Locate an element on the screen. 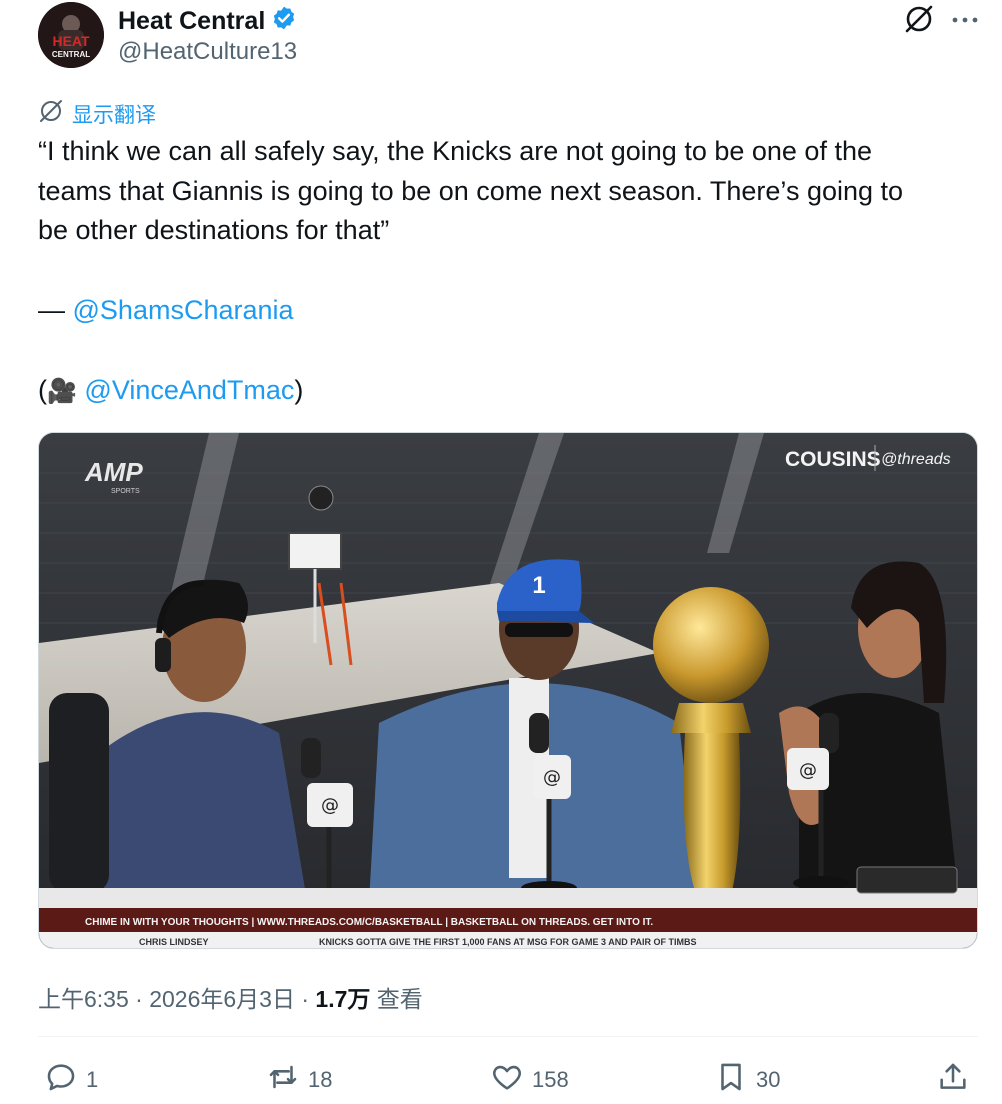 Image resolution: width=1002 pixels, height=1104 pixels. mention-link: @ShamsCharania is located at coordinates (183, 310).